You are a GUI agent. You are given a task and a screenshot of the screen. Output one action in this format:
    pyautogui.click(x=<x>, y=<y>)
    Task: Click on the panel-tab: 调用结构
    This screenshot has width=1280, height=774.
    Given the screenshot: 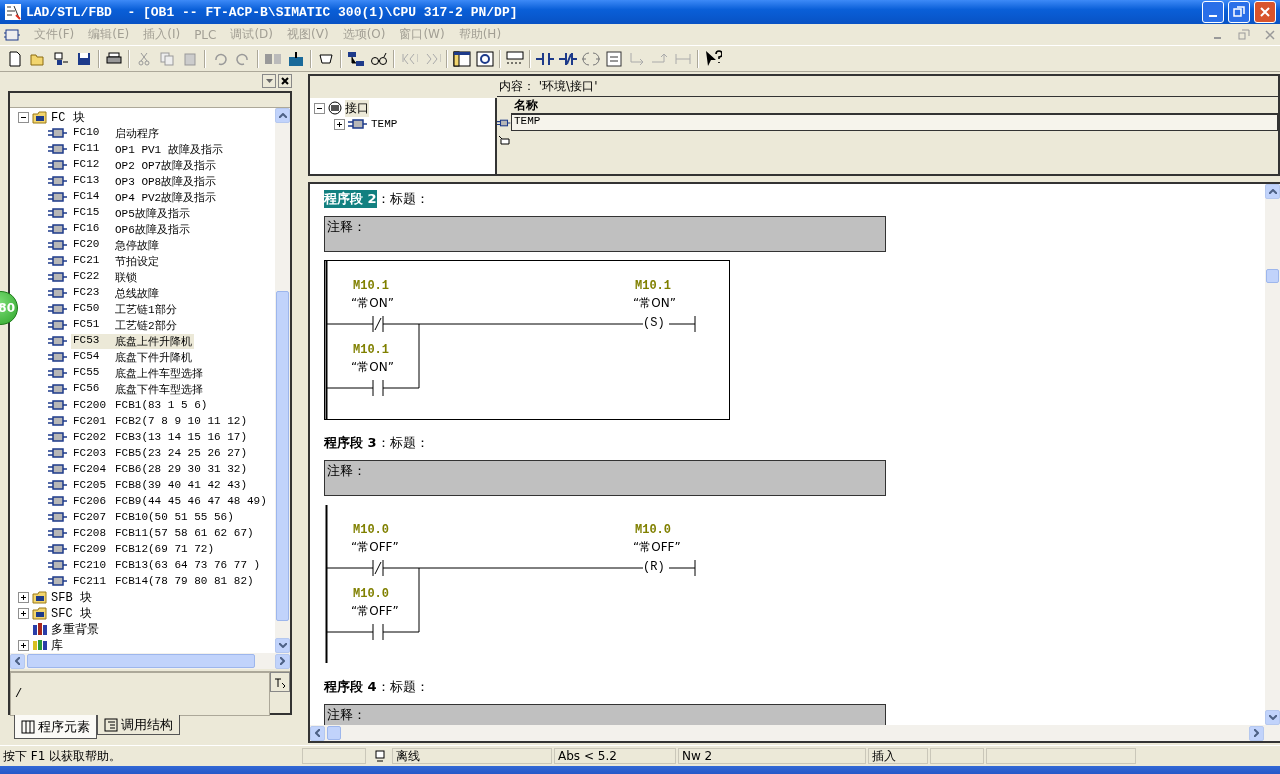 What is the action you would take?
    pyautogui.click(x=138, y=725)
    